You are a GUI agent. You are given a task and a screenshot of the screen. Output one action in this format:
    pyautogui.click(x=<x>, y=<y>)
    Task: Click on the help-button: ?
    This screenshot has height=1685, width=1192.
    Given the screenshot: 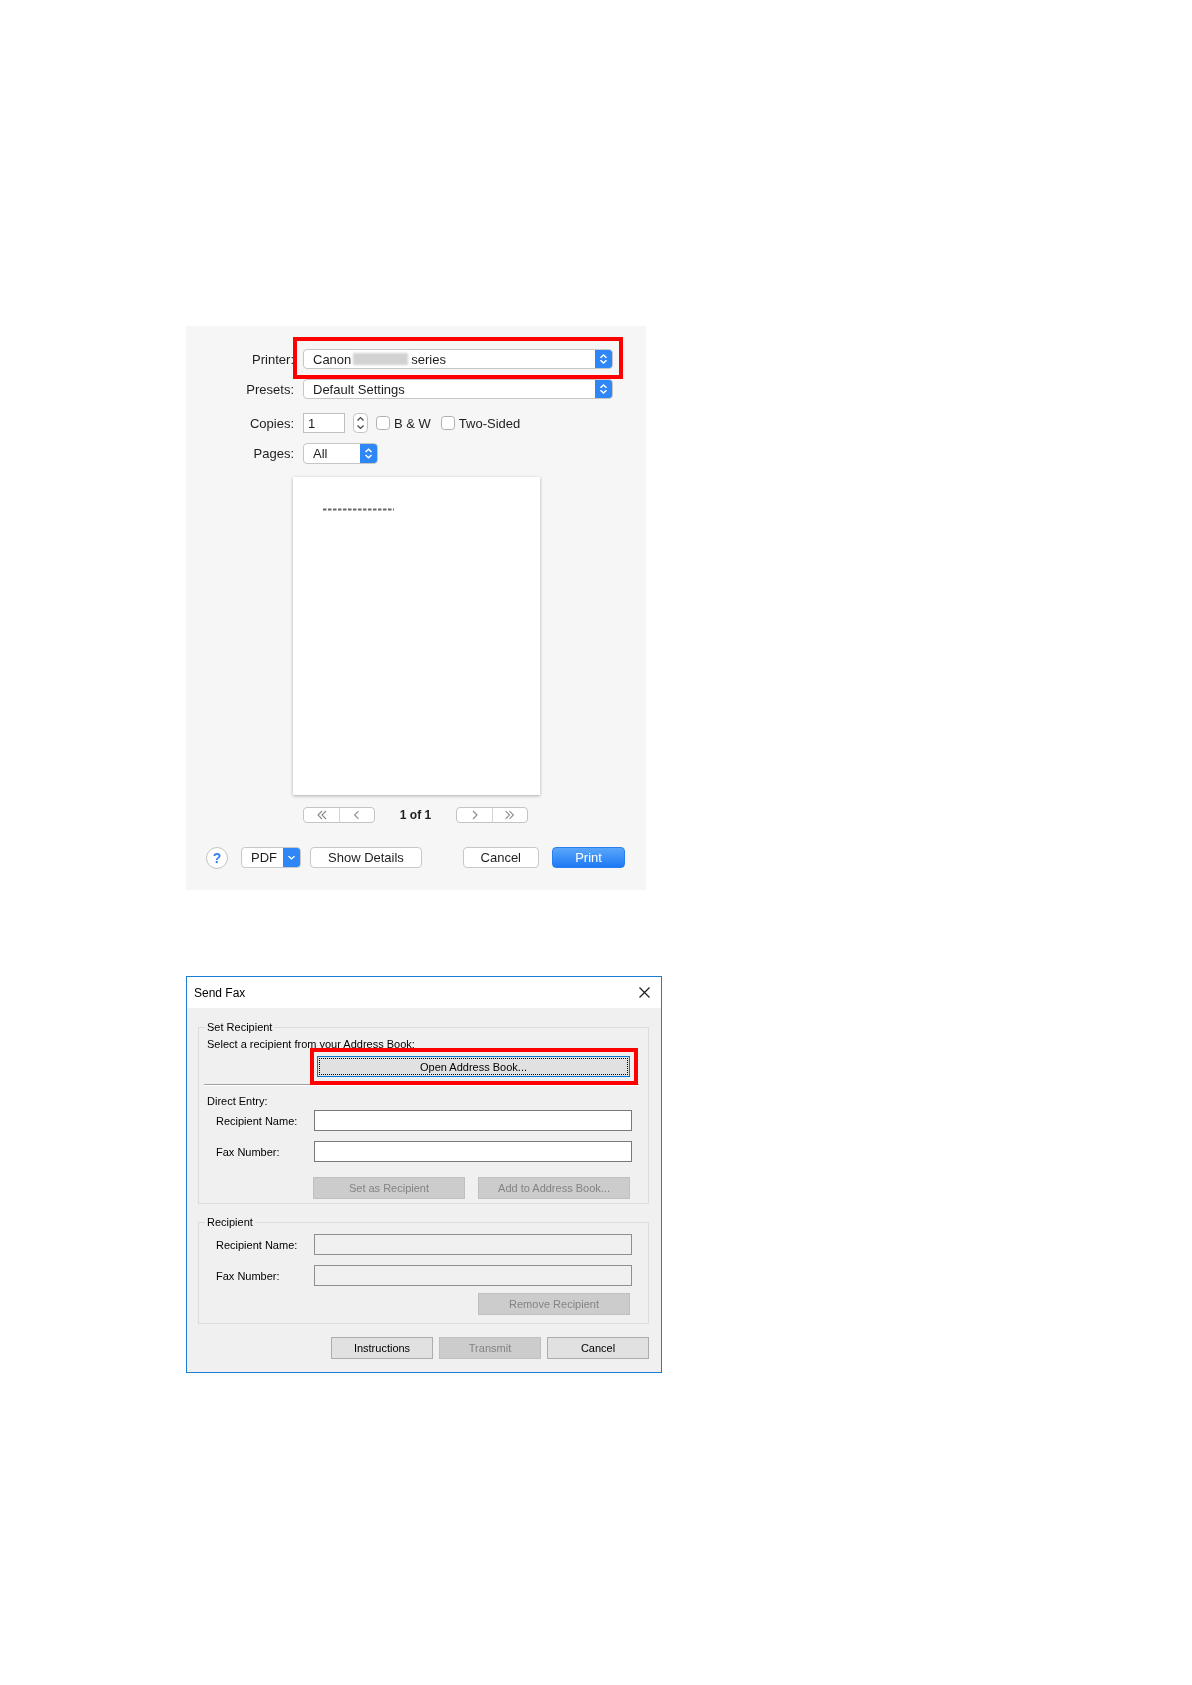 What is the action you would take?
    pyautogui.click(x=217, y=857)
    